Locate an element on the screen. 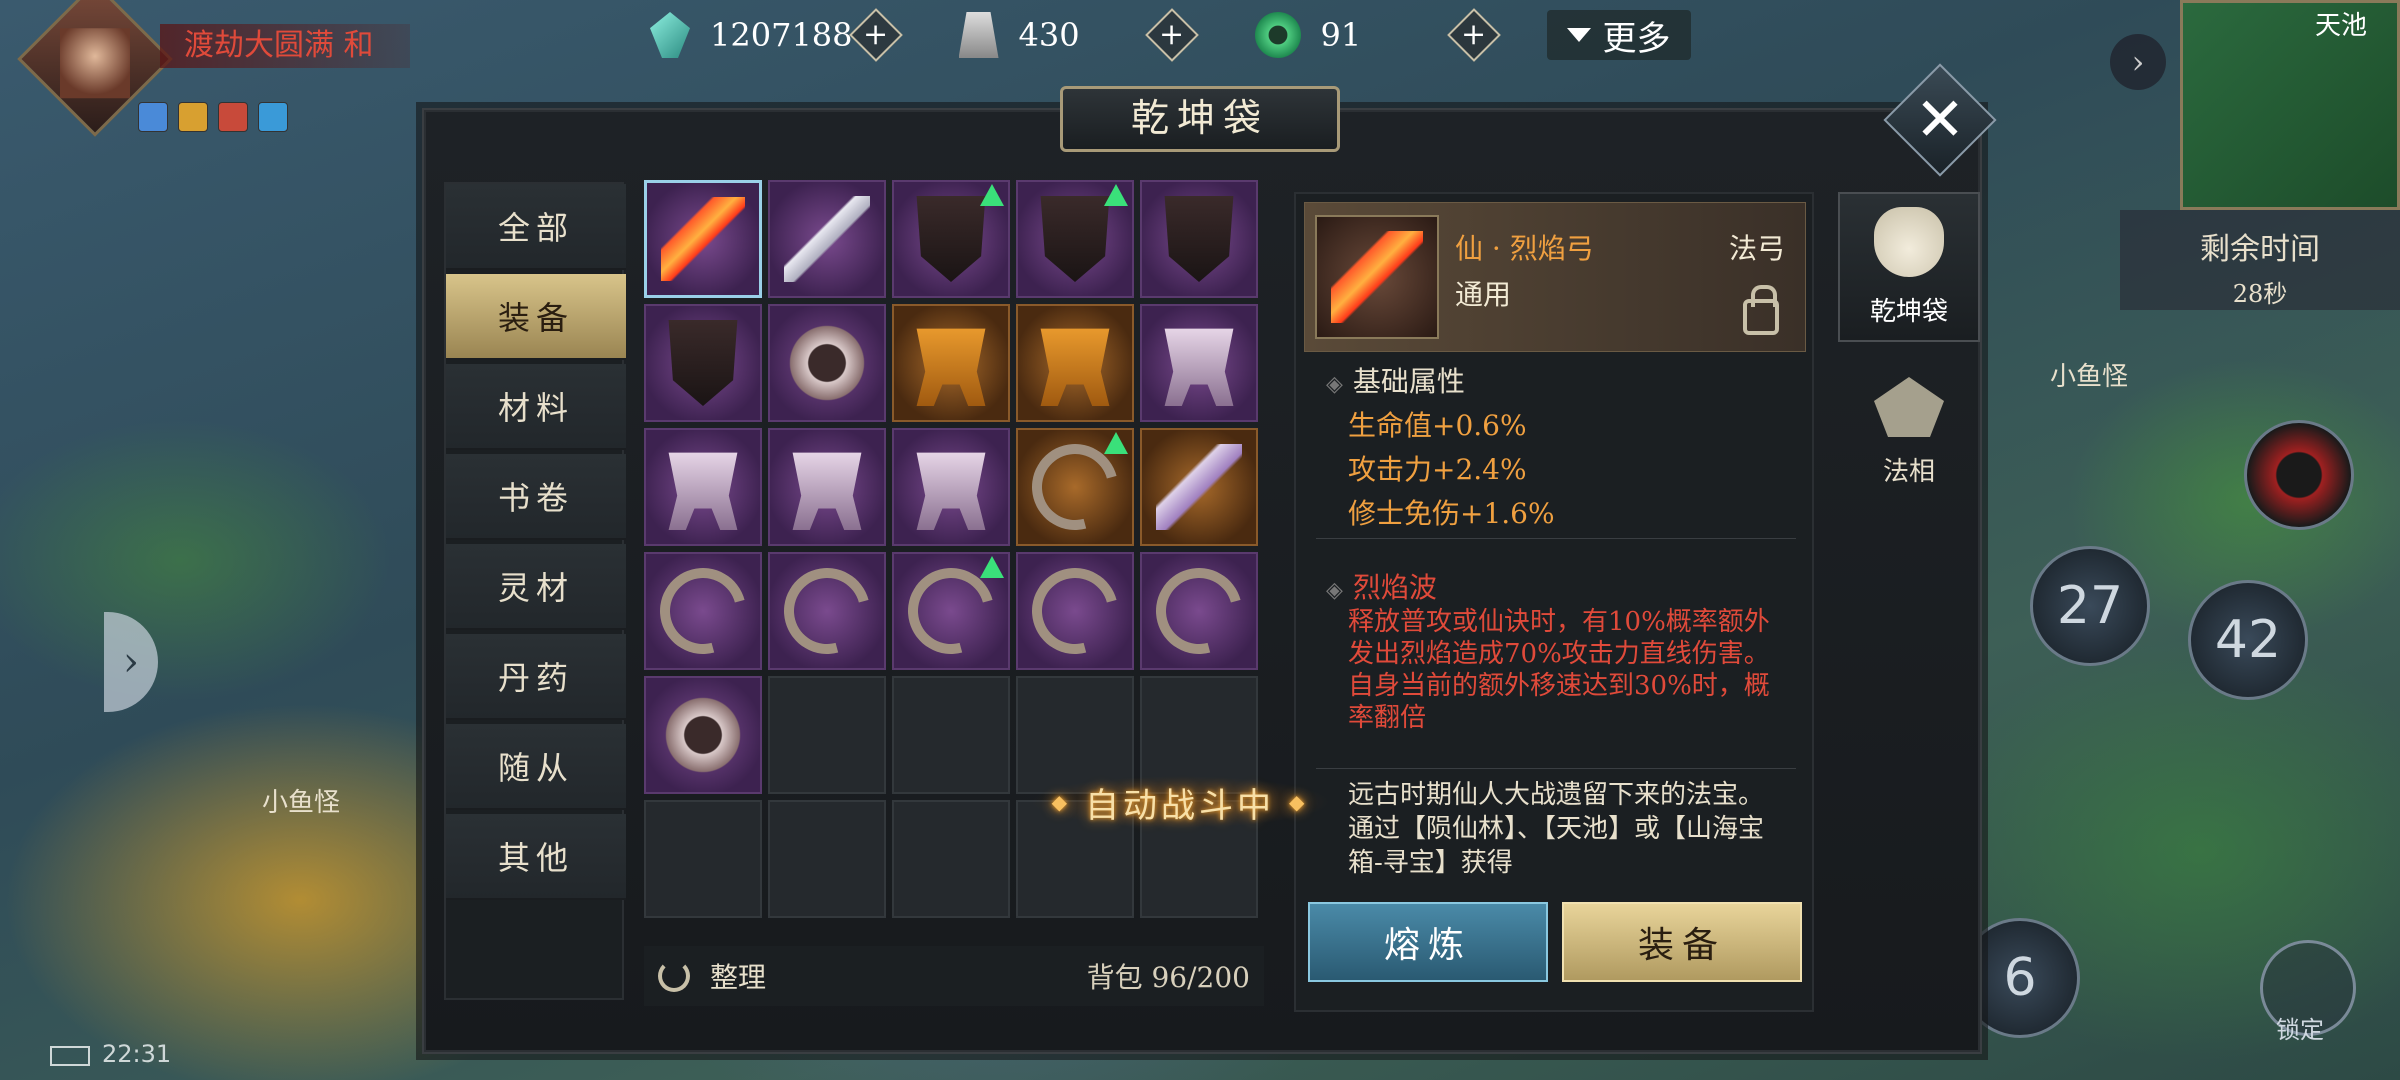 This screenshot has width=2400, height=1080. token-currency: 430 + is located at coordinates (1076, 35).